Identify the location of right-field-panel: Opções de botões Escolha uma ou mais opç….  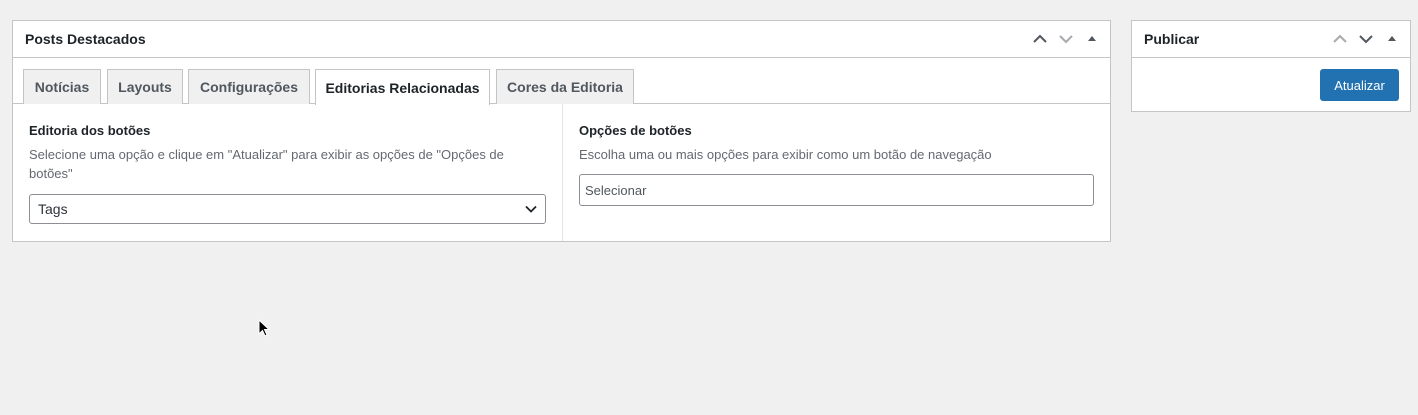
(836, 172).